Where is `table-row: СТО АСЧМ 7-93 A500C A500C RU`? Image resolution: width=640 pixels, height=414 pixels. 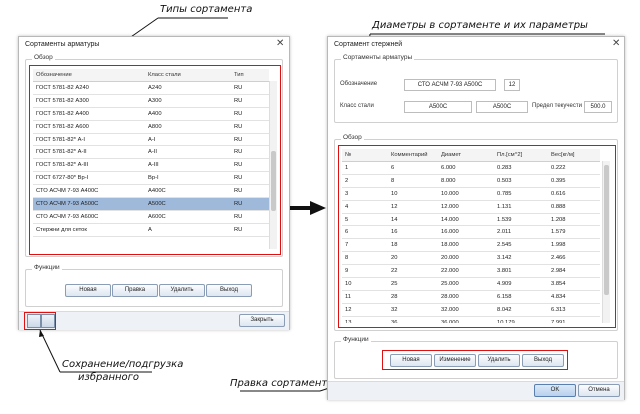 table-row: СТО АСЧМ 7-93 A500C A500C RU is located at coordinates (151, 204).